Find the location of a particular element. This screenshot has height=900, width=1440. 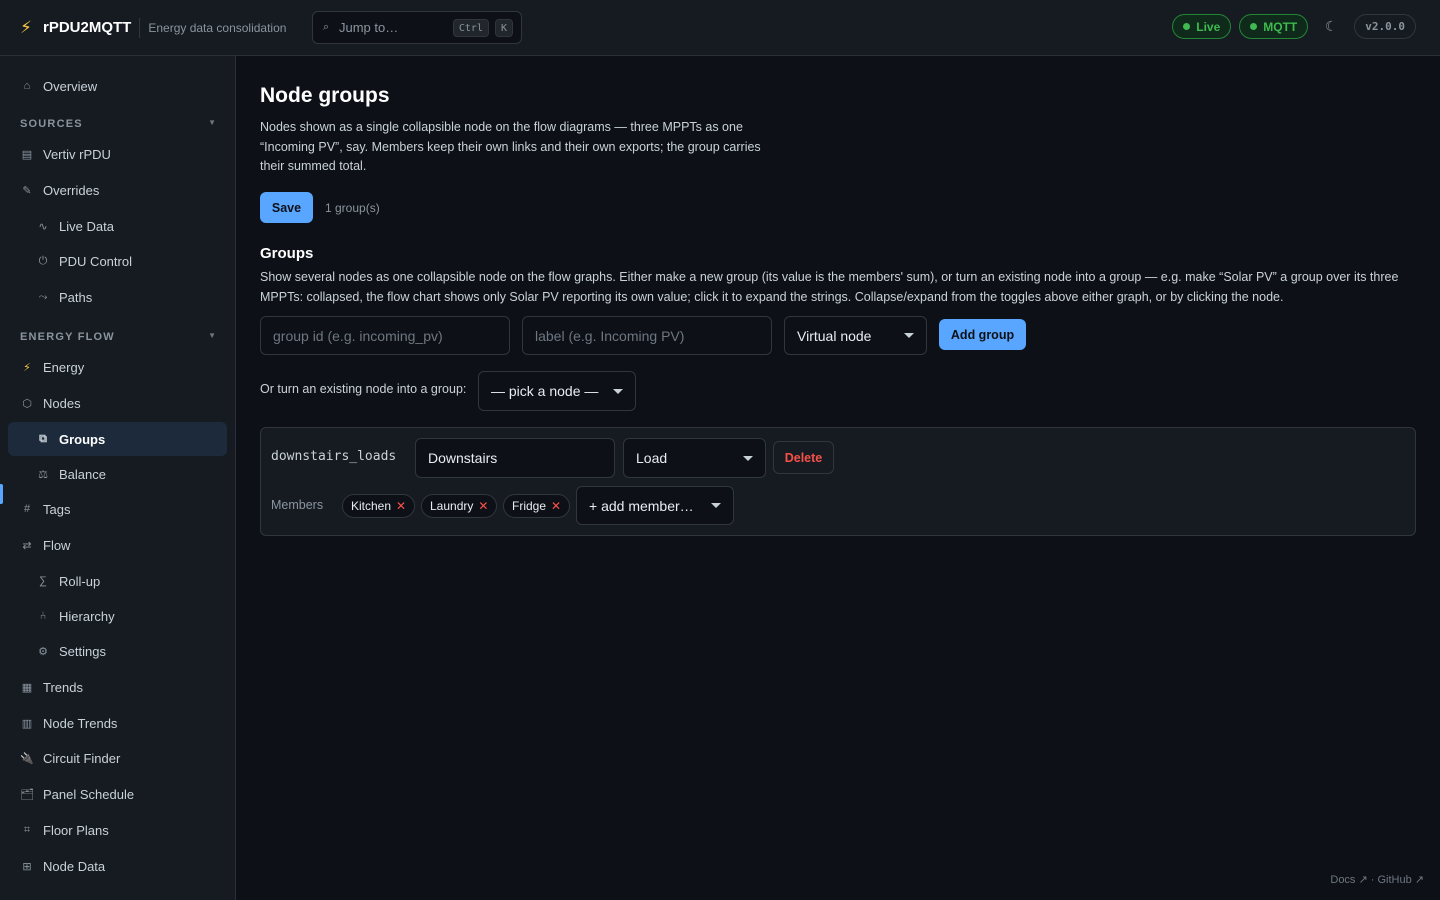

sidebar-item-label: Trends is located at coordinates (63, 687).